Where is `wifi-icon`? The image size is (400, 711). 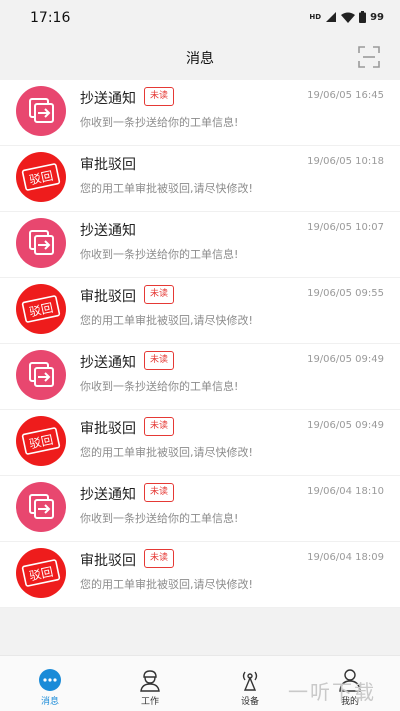 wifi-icon is located at coordinates (348, 17).